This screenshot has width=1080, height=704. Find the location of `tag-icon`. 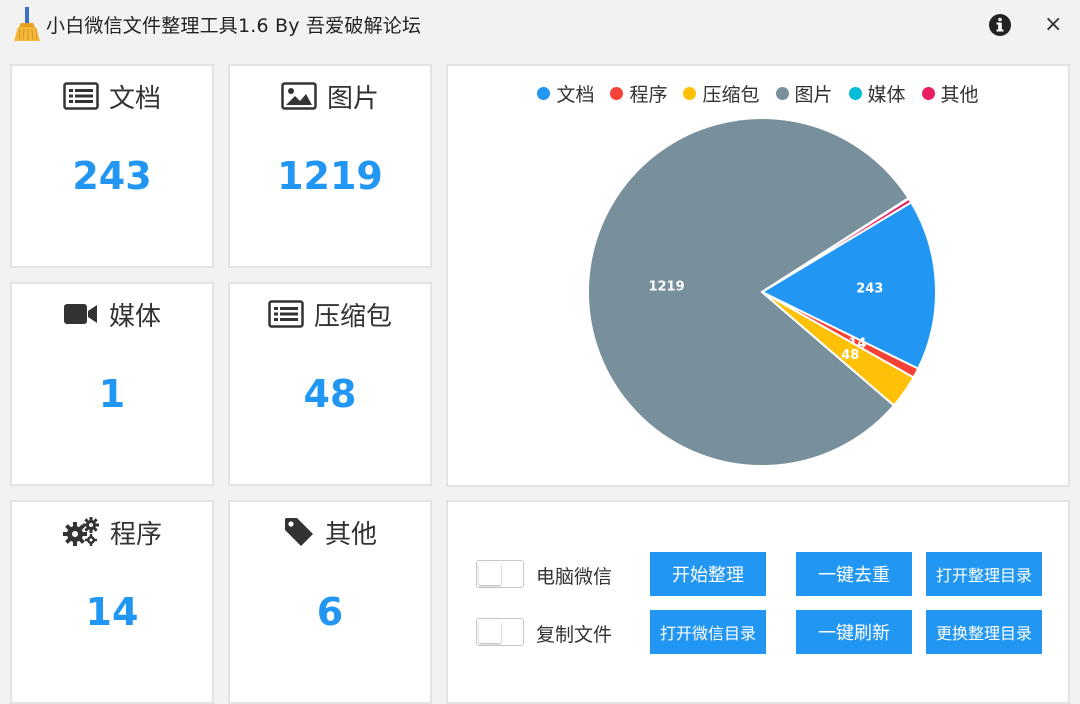

tag-icon is located at coordinates (298, 532).